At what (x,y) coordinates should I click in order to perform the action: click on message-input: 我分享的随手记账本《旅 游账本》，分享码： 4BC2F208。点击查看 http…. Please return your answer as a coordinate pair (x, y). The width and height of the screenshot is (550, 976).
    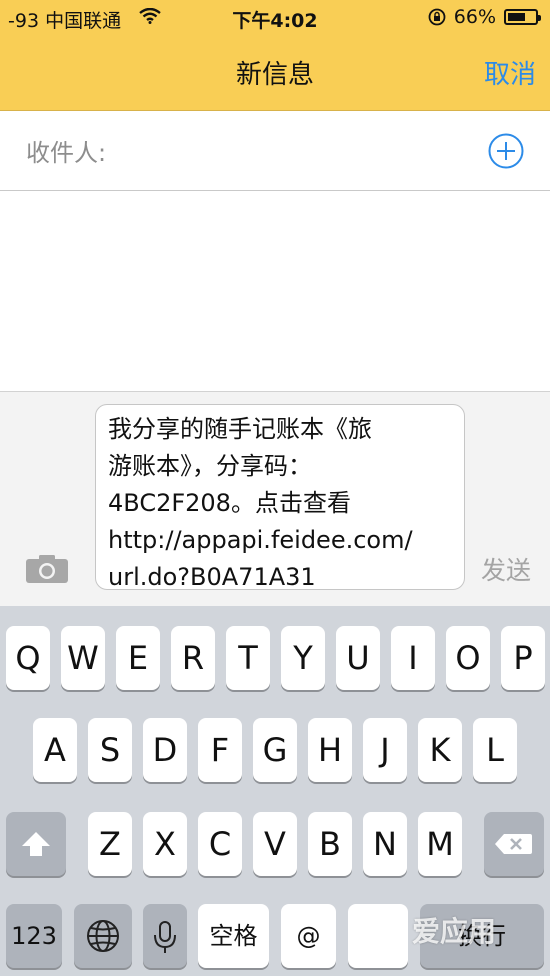
    Looking at the image, I should click on (280, 497).